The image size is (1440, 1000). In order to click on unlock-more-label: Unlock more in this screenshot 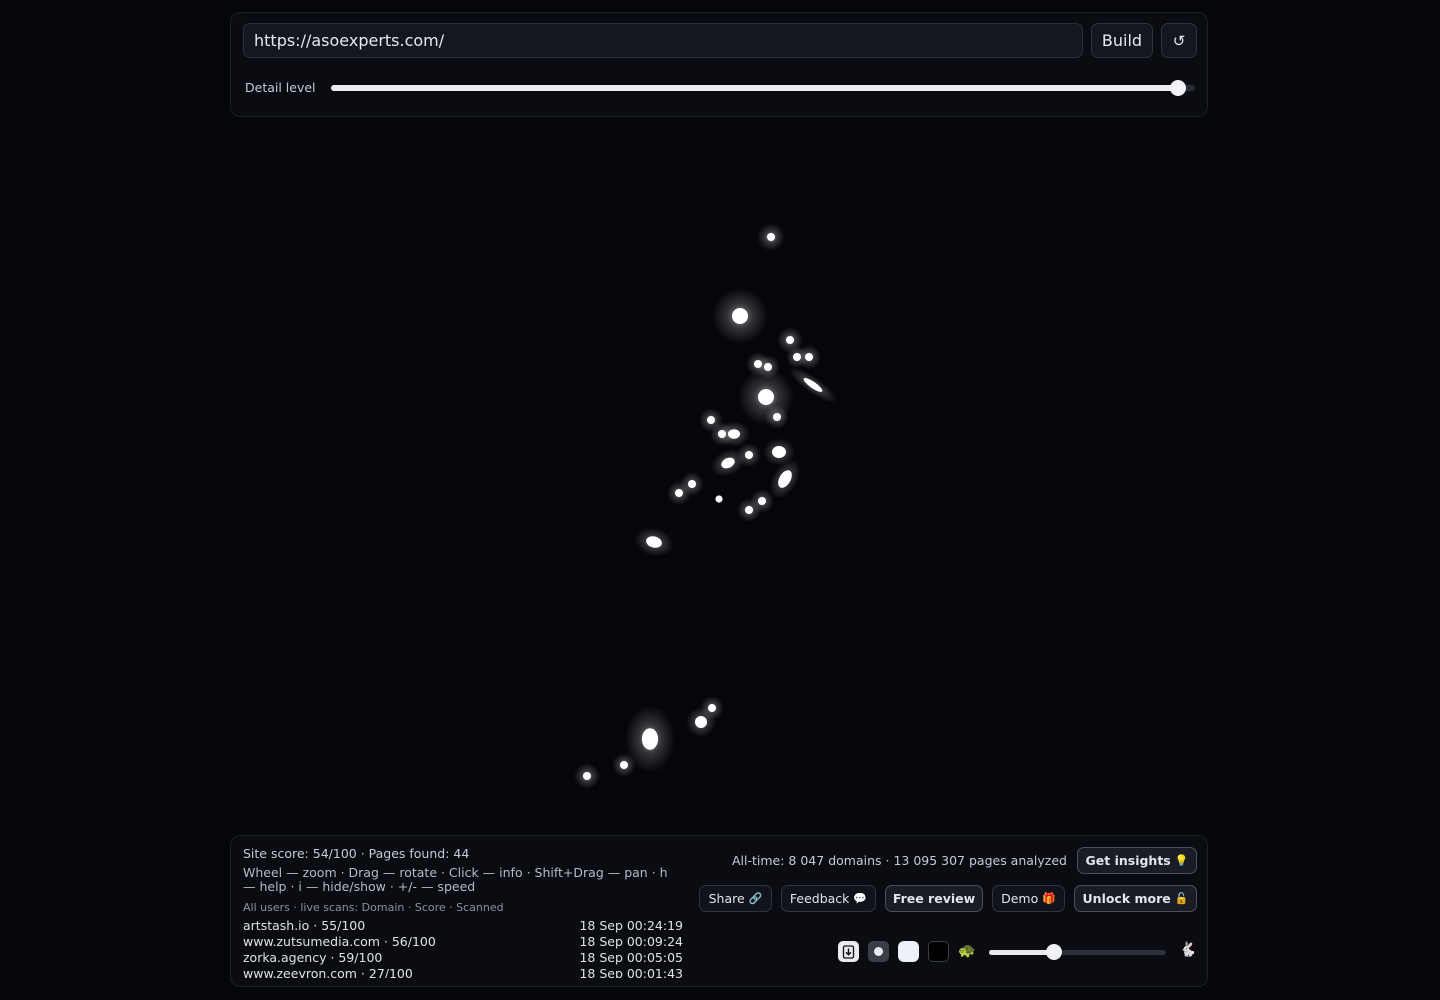, I will do `click(1126, 898)`.